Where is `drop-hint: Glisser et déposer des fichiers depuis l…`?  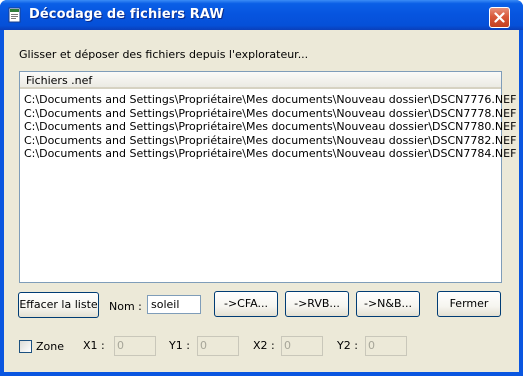 drop-hint: Glisser et déposer des fichiers depuis l… is located at coordinates (164, 54).